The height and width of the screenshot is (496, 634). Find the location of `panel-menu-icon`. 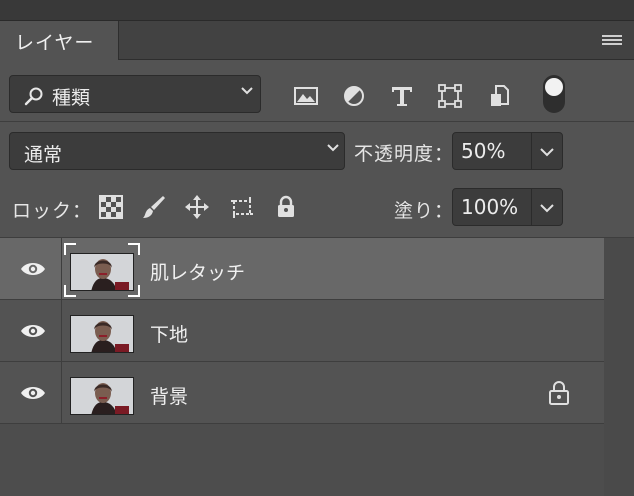

panel-menu-icon is located at coordinates (612, 41).